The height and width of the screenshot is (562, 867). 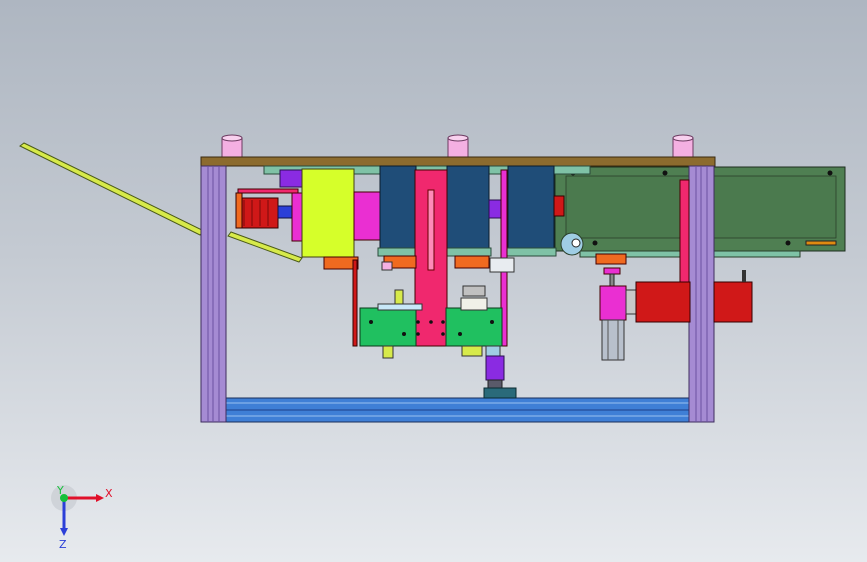 I want to click on x-axis-arrow, so click(x=100, y=498).